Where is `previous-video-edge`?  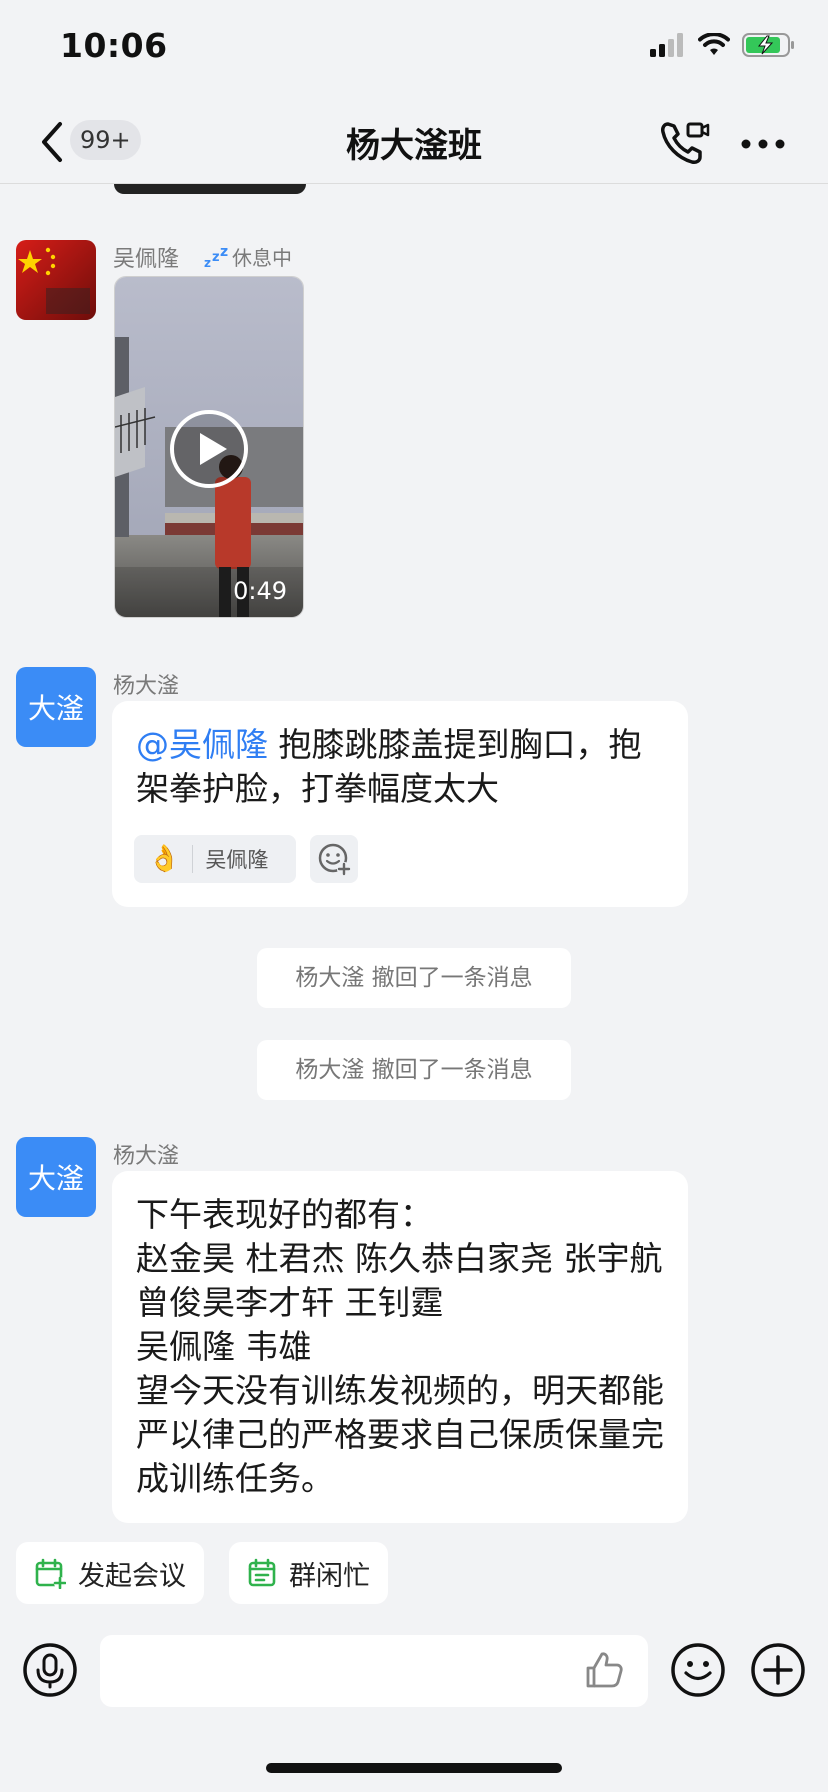 previous-video-edge is located at coordinates (210, 189).